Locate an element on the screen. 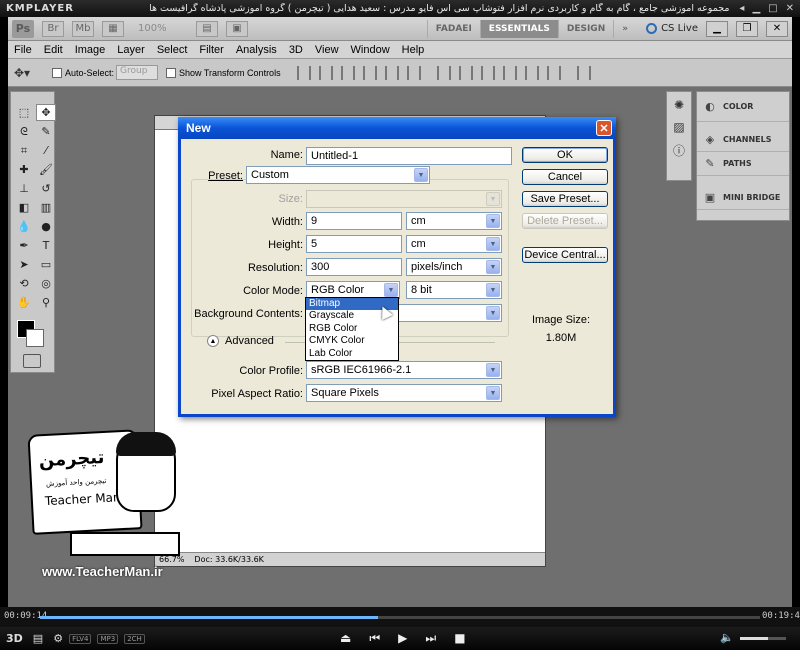 The image size is (800, 650). document-info: Doc: 33.6K/33.6K is located at coordinates (229, 559).